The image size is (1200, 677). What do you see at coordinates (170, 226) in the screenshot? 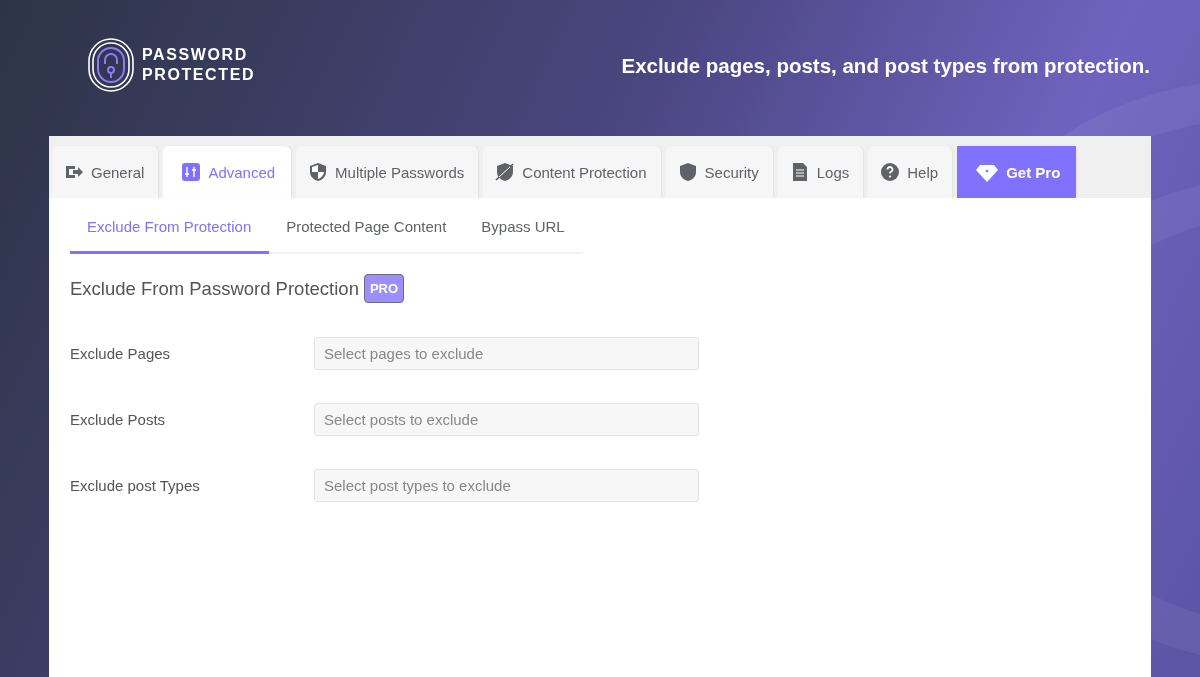
I see `subtab: Exclude From Protection` at bounding box center [170, 226].